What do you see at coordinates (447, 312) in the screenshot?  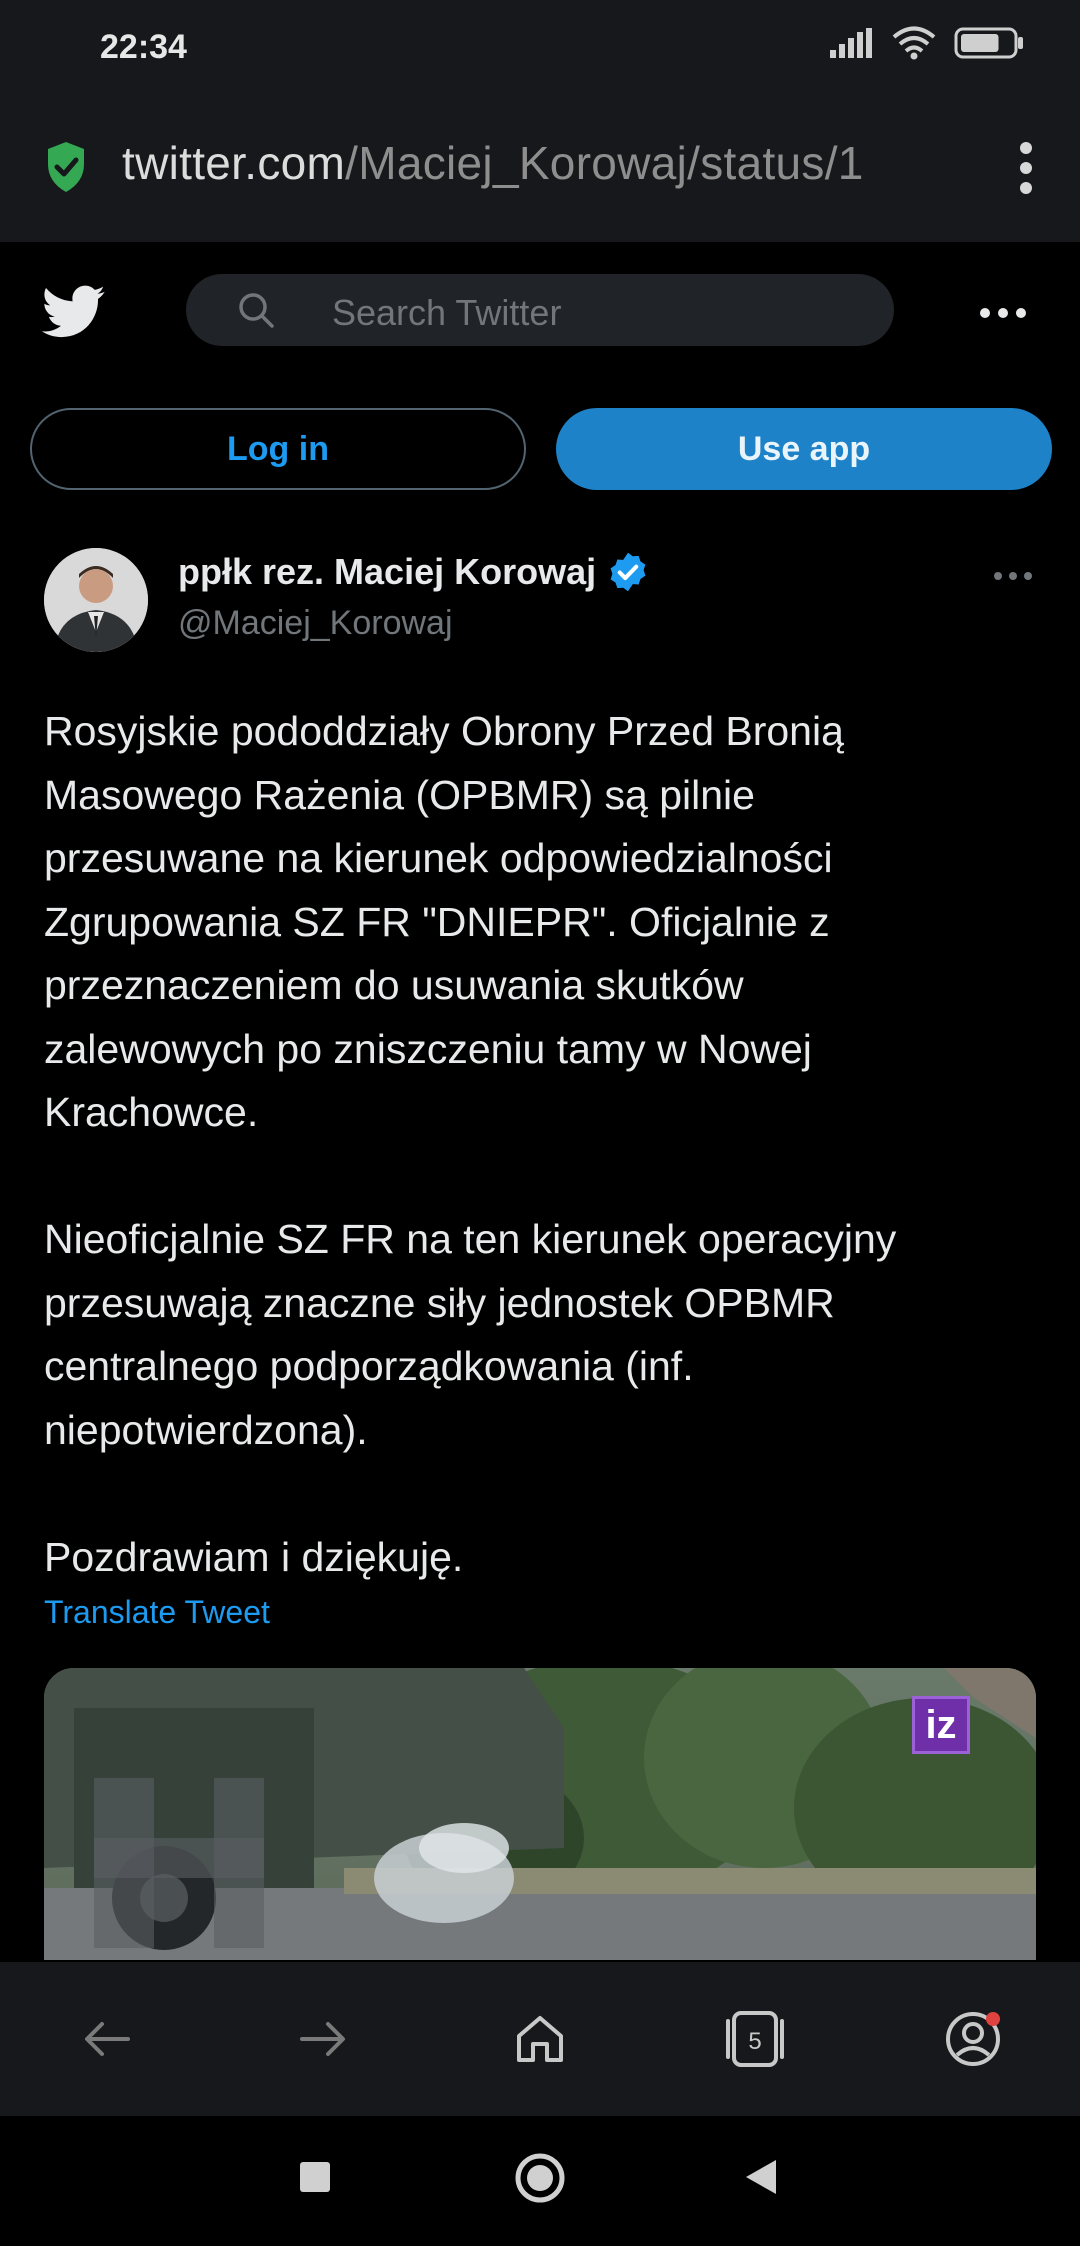 I see `search-placeholder: Search Twitter` at bounding box center [447, 312].